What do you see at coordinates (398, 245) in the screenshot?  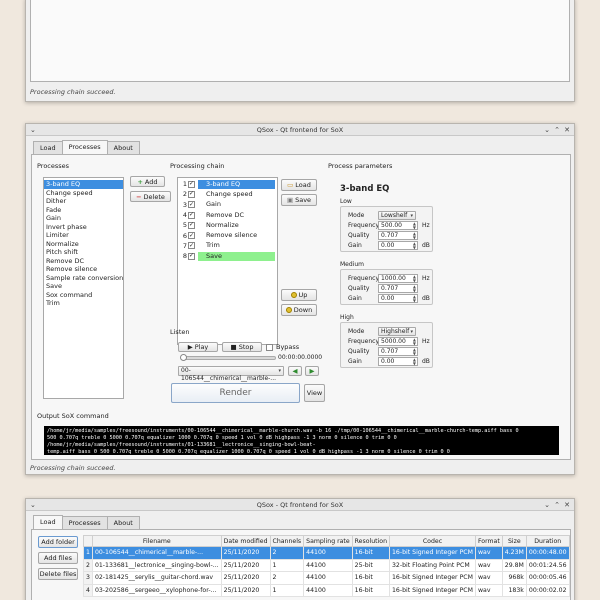 I see `low-gain-spin: 0.00 ▲ ▼` at bounding box center [398, 245].